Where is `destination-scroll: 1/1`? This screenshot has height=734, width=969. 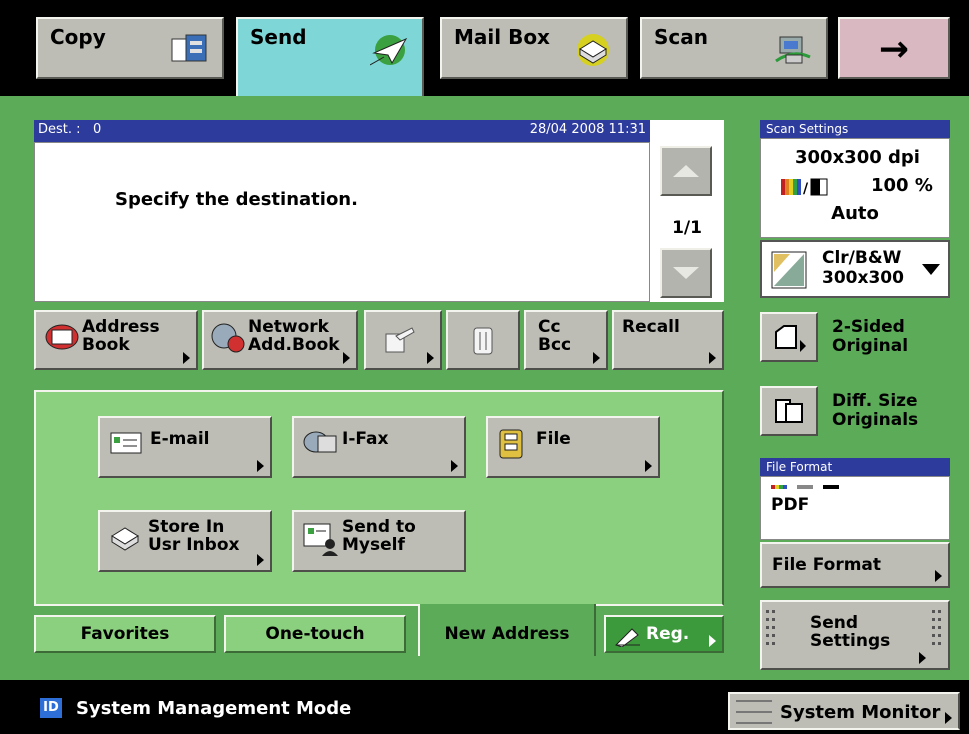 destination-scroll: 1/1 is located at coordinates (687, 211).